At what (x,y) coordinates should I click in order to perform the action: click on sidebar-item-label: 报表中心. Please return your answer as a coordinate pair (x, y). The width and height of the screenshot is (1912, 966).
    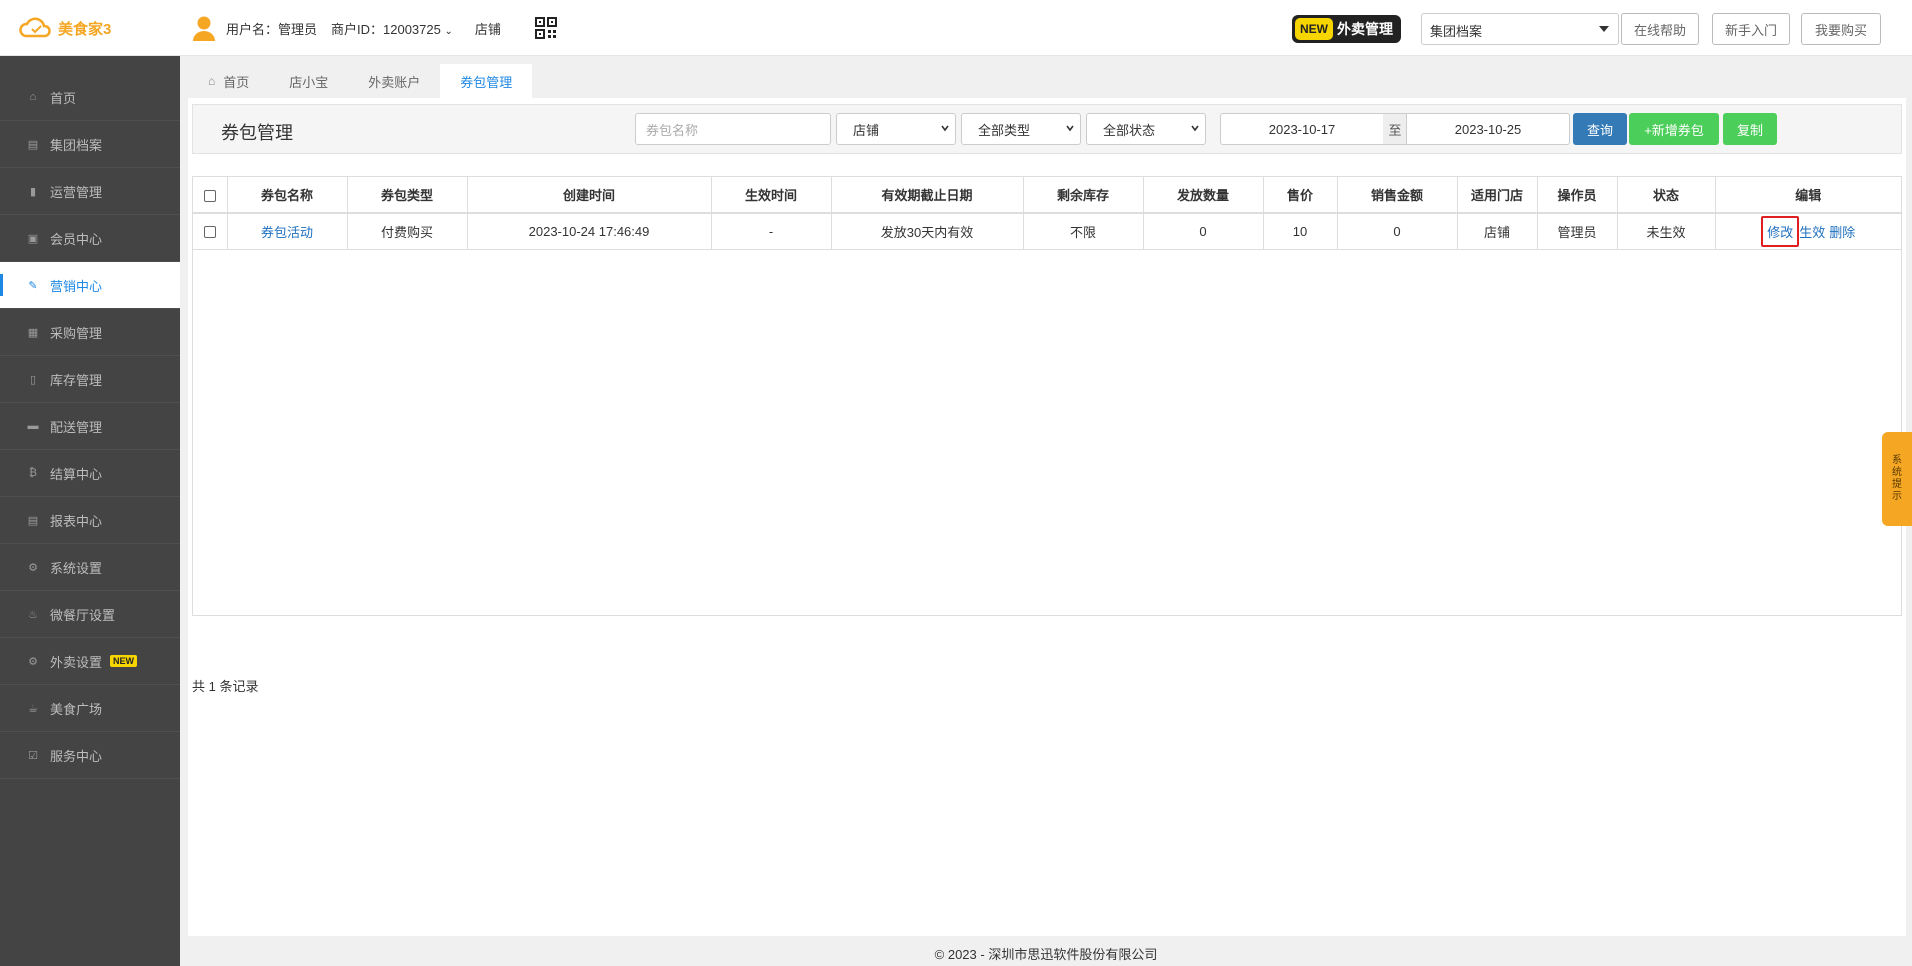
    Looking at the image, I should click on (76, 521).